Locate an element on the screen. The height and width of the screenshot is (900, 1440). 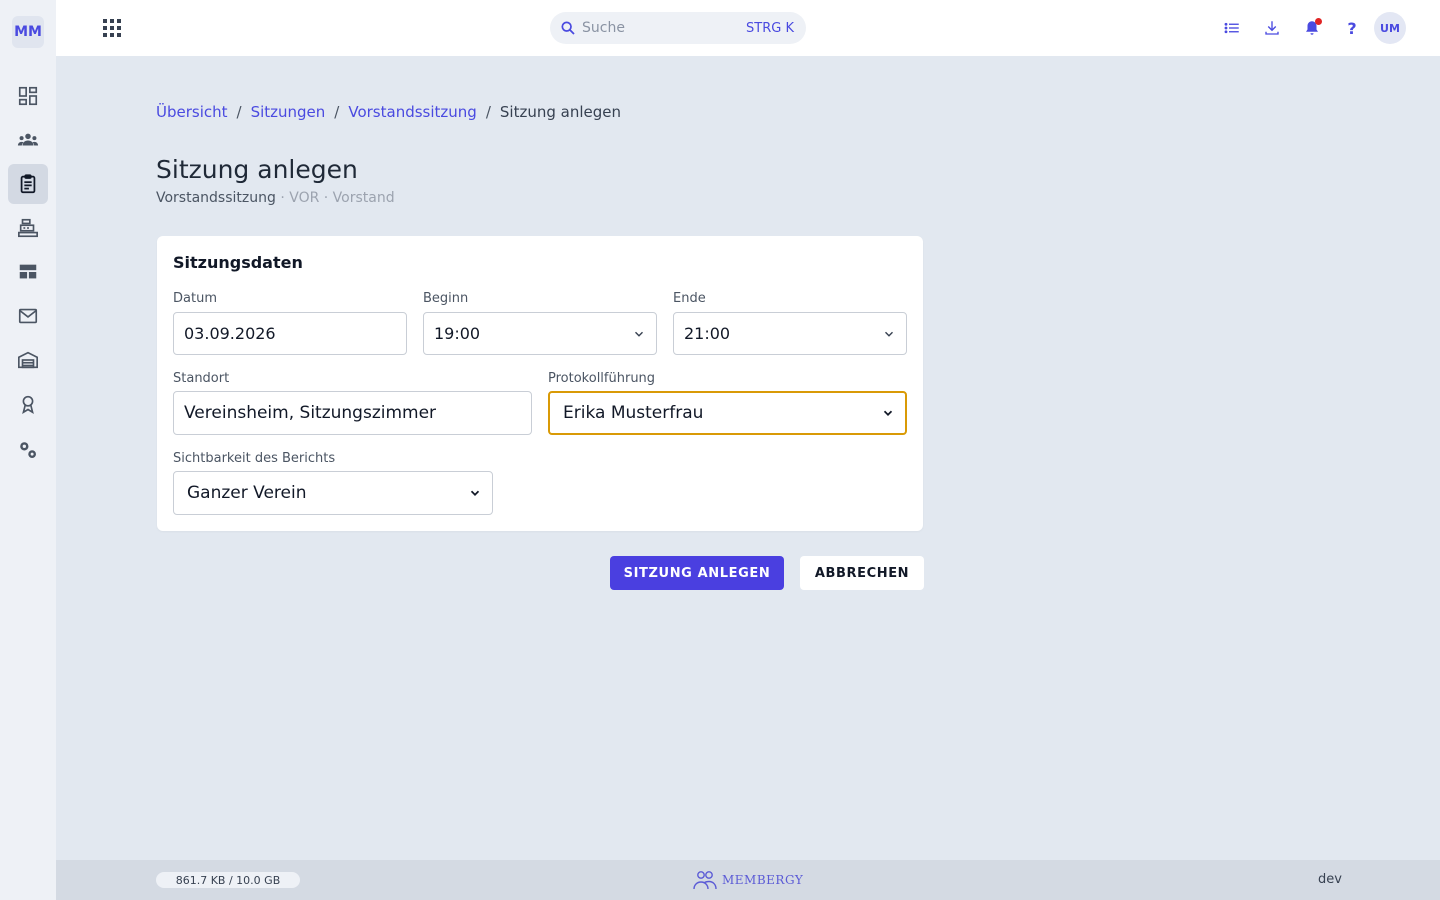
layout-icon is located at coordinates (28, 271).